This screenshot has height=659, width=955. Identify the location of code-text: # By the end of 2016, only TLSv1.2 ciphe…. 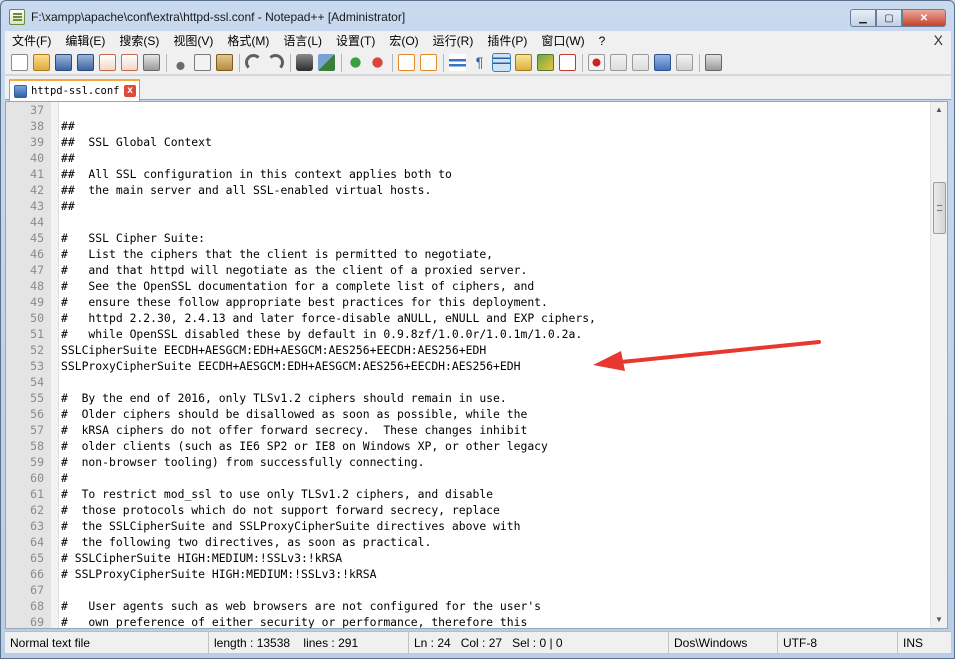
(284, 398).